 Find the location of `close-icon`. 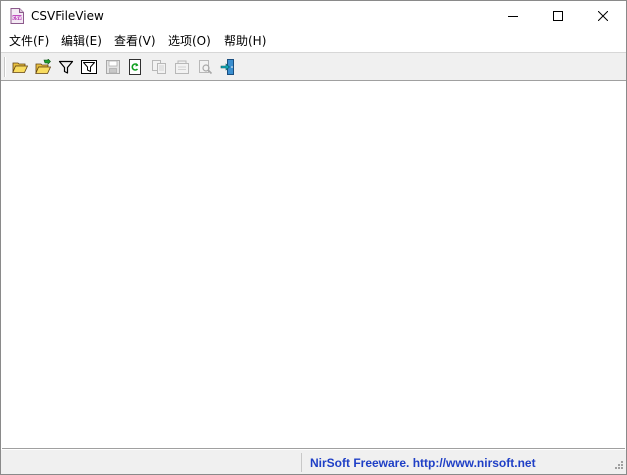

close-icon is located at coordinates (603, 16).